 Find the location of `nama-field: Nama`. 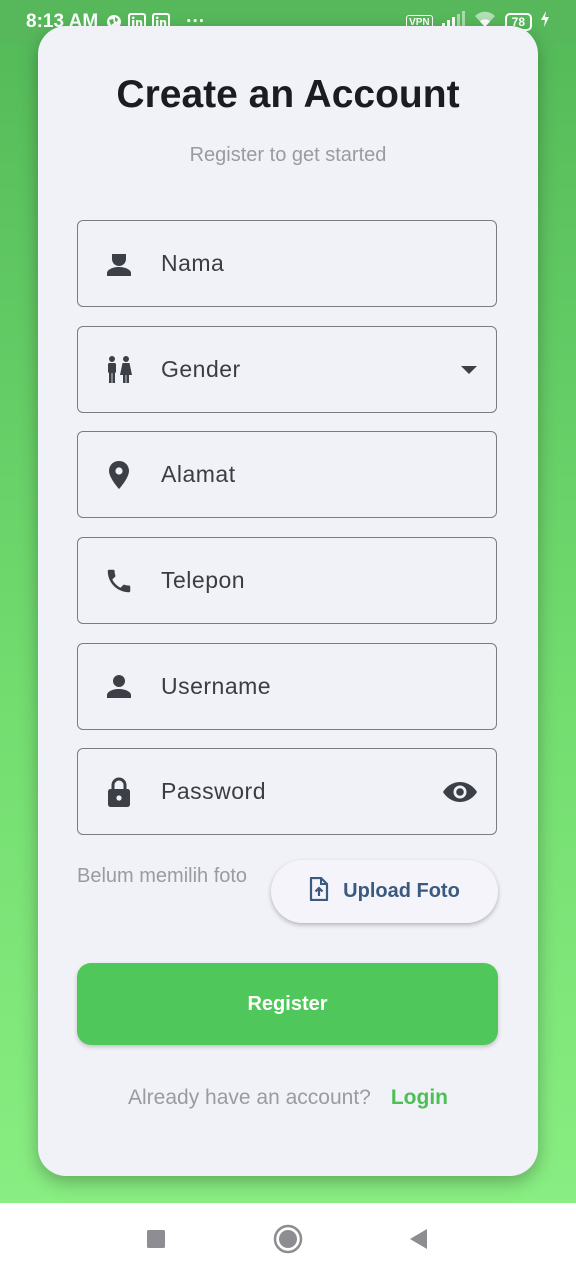

nama-field: Nama is located at coordinates (287, 263).